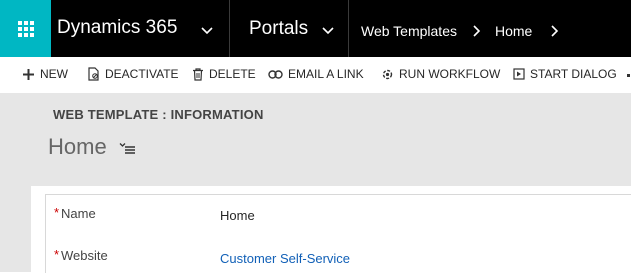 The height and width of the screenshot is (273, 631). What do you see at coordinates (84, 255) in the screenshot?
I see `website-field-label: Website` at bounding box center [84, 255].